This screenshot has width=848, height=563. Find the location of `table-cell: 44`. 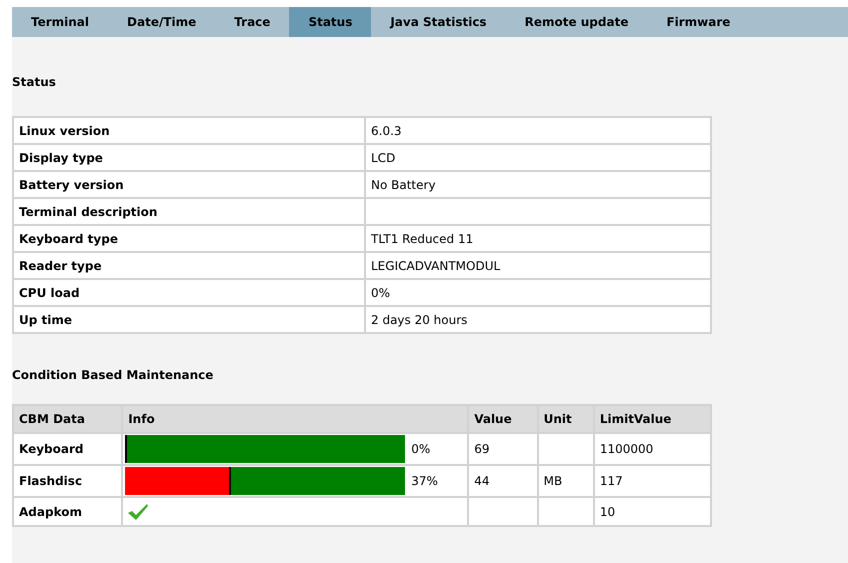

table-cell: 44 is located at coordinates (503, 481).